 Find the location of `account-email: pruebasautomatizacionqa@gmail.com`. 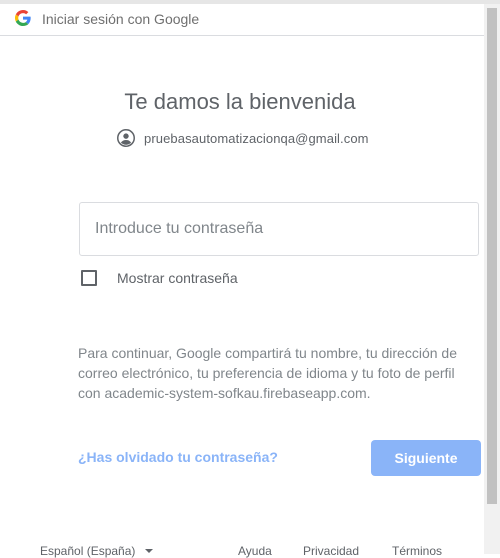

account-email: pruebasautomatizacionqa@gmail.com is located at coordinates (256, 138).